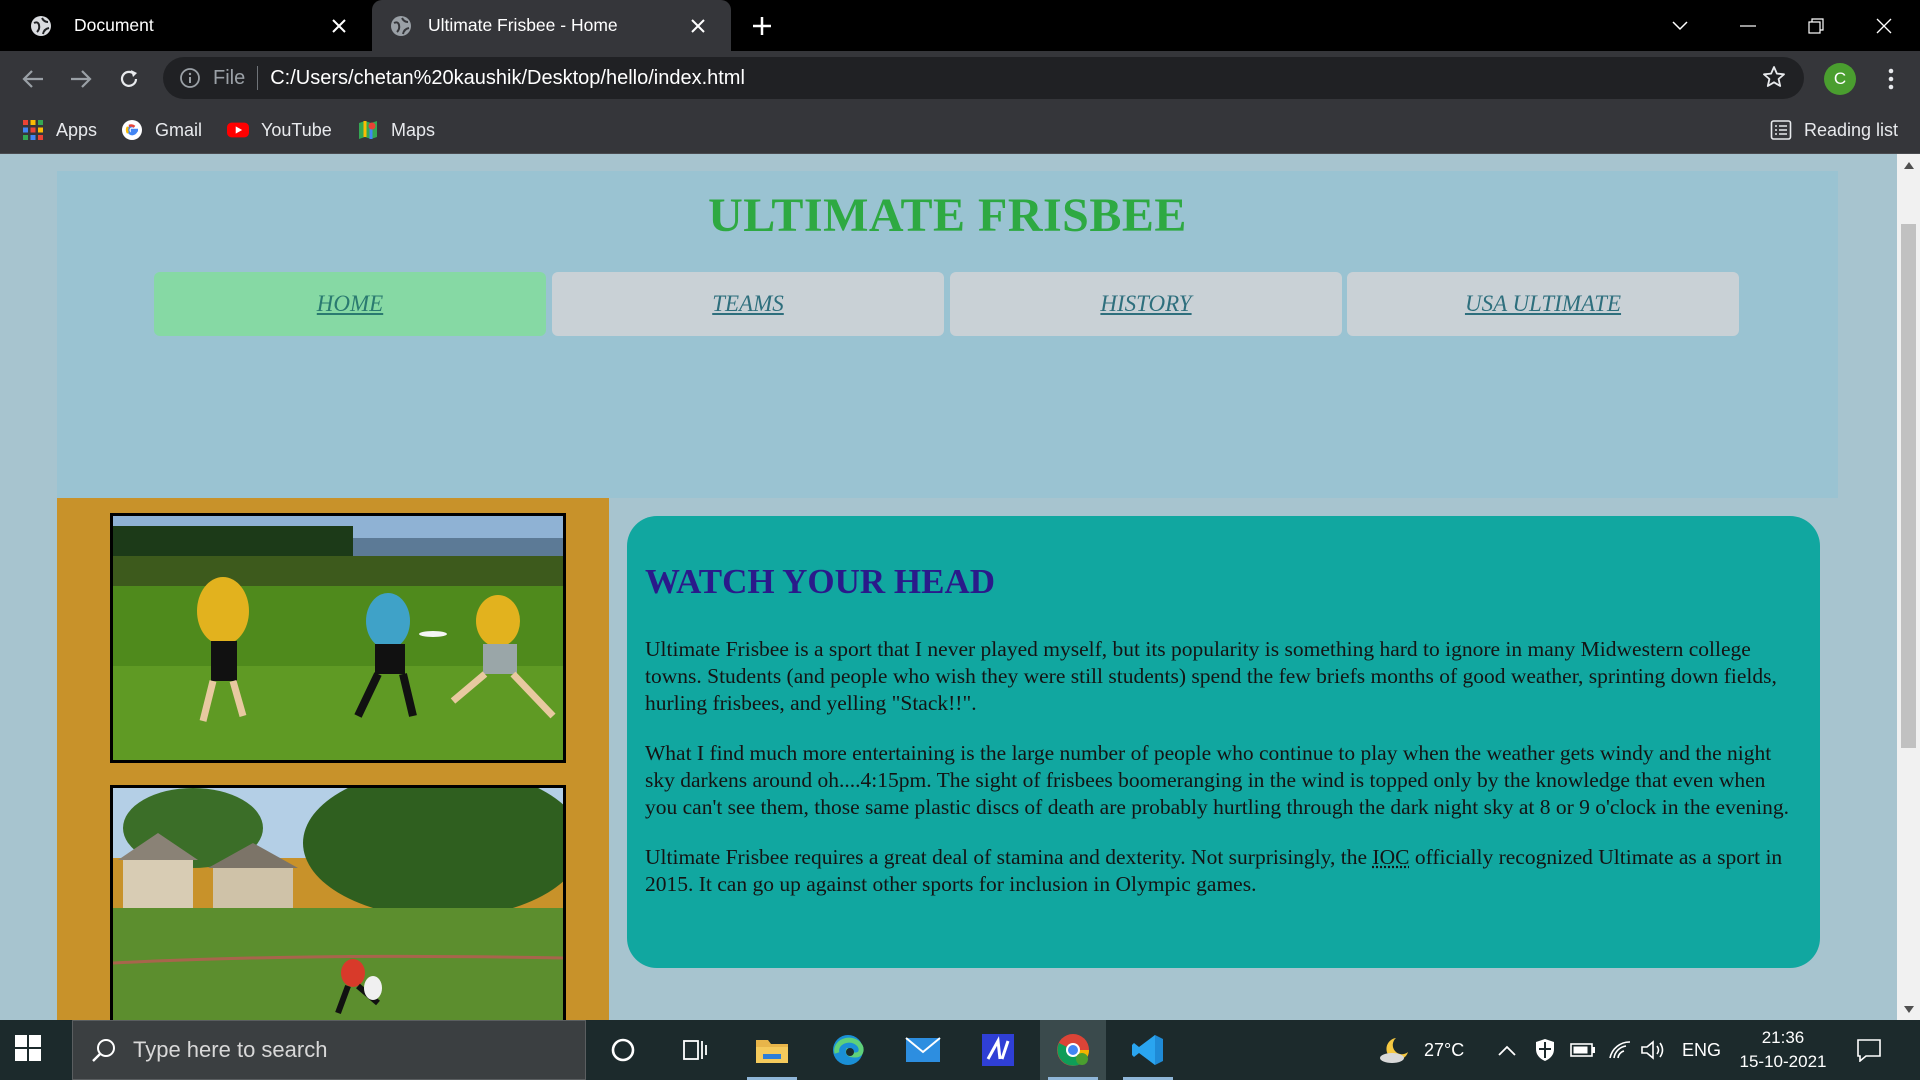 The image size is (1920, 1080). What do you see at coordinates (1840, 79) in the screenshot?
I see `profile-avatar: C` at bounding box center [1840, 79].